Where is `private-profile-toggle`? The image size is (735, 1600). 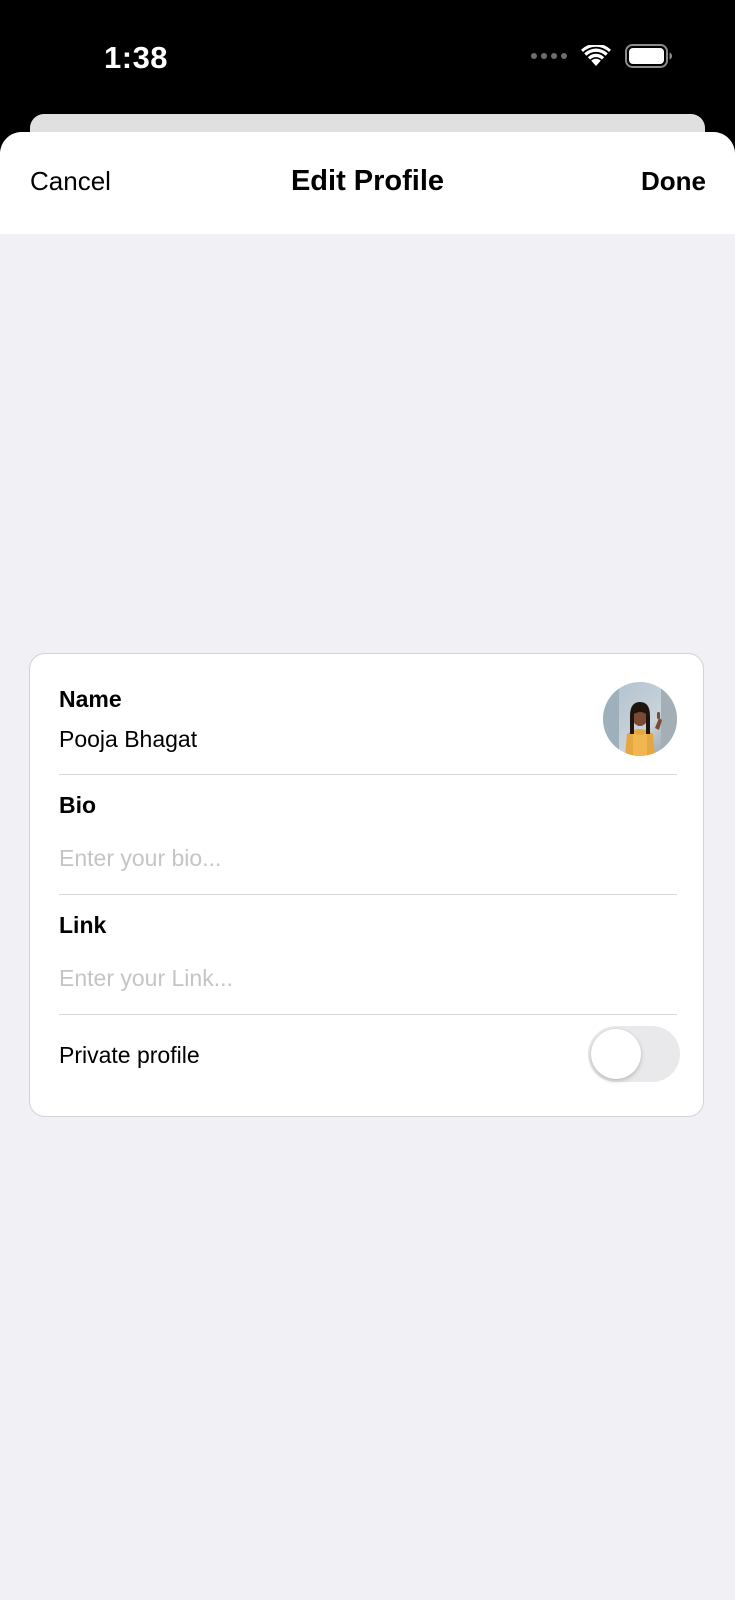
private-profile-toggle is located at coordinates (634, 1054).